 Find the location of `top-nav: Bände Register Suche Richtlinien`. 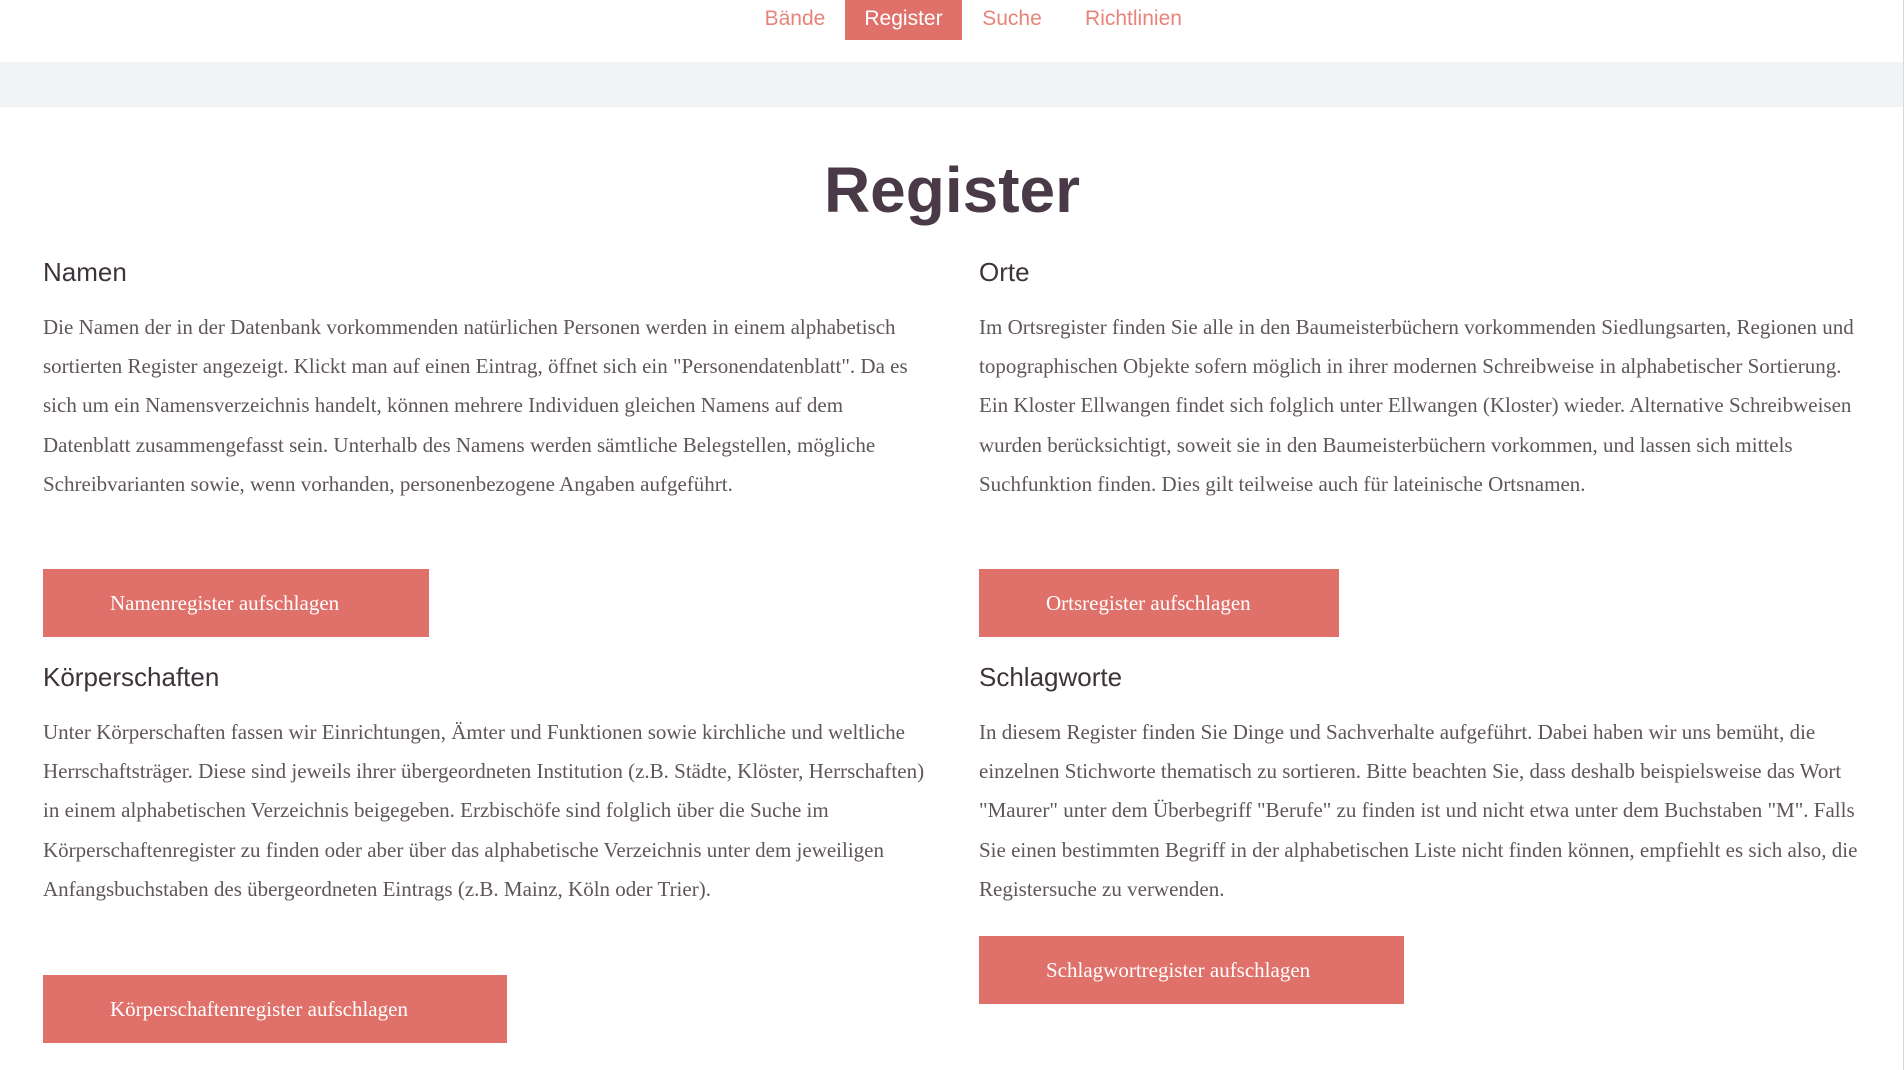

top-nav: Bände Register Suche Richtlinien is located at coordinates (952, 31).